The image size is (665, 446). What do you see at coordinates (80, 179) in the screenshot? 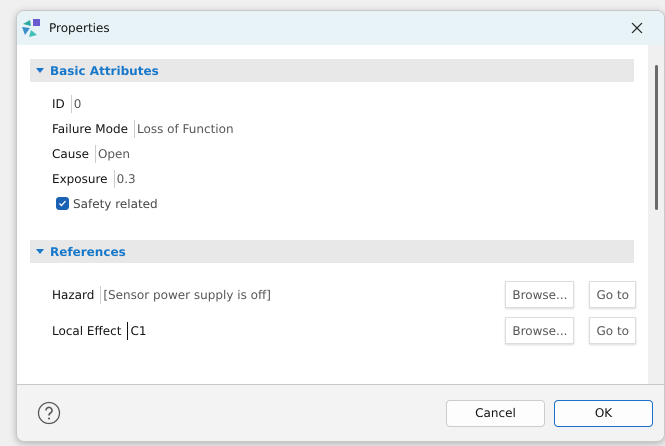
I see `field-label: Exposure` at bounding box center [80, 179].